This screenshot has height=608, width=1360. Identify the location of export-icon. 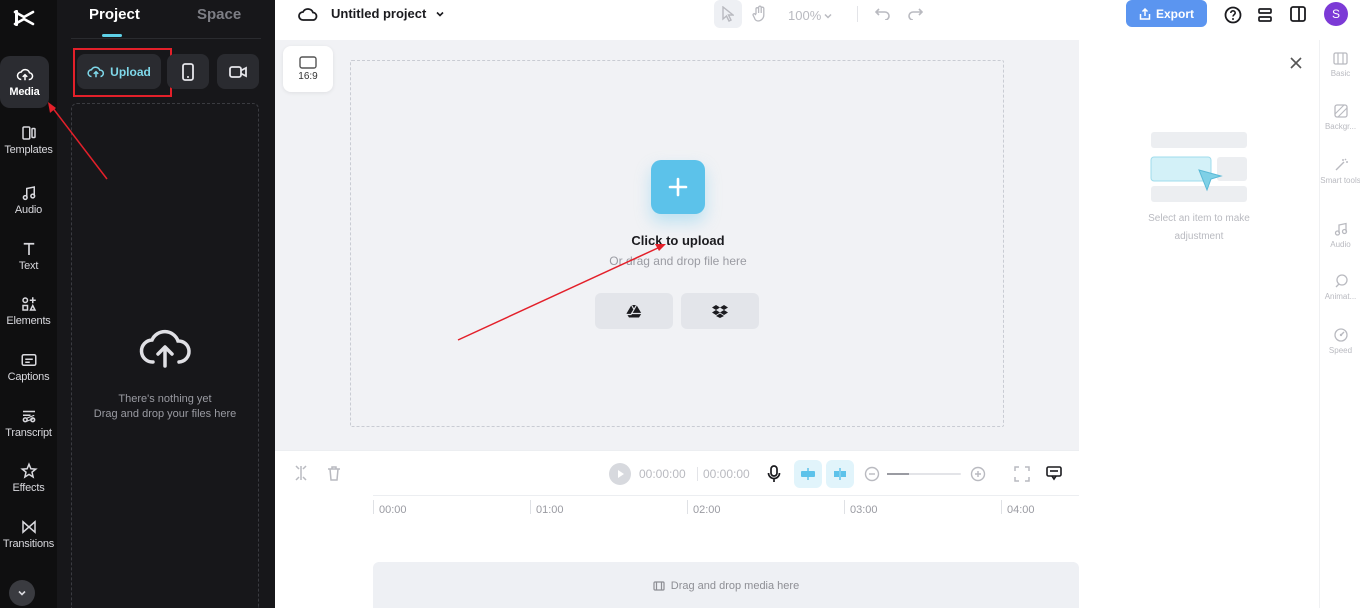
(1145, 13).